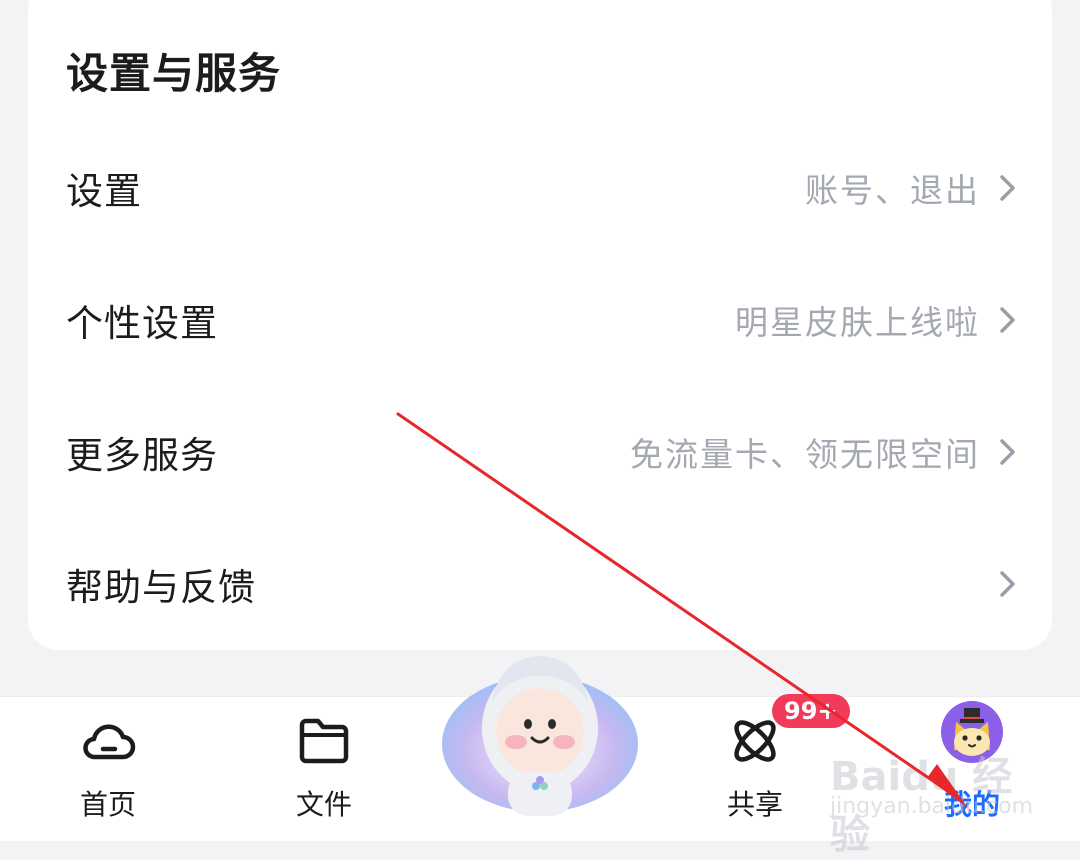  I want to click on personalize-row: 个性设置 明星皮肤上线啦, so click(540, 320).